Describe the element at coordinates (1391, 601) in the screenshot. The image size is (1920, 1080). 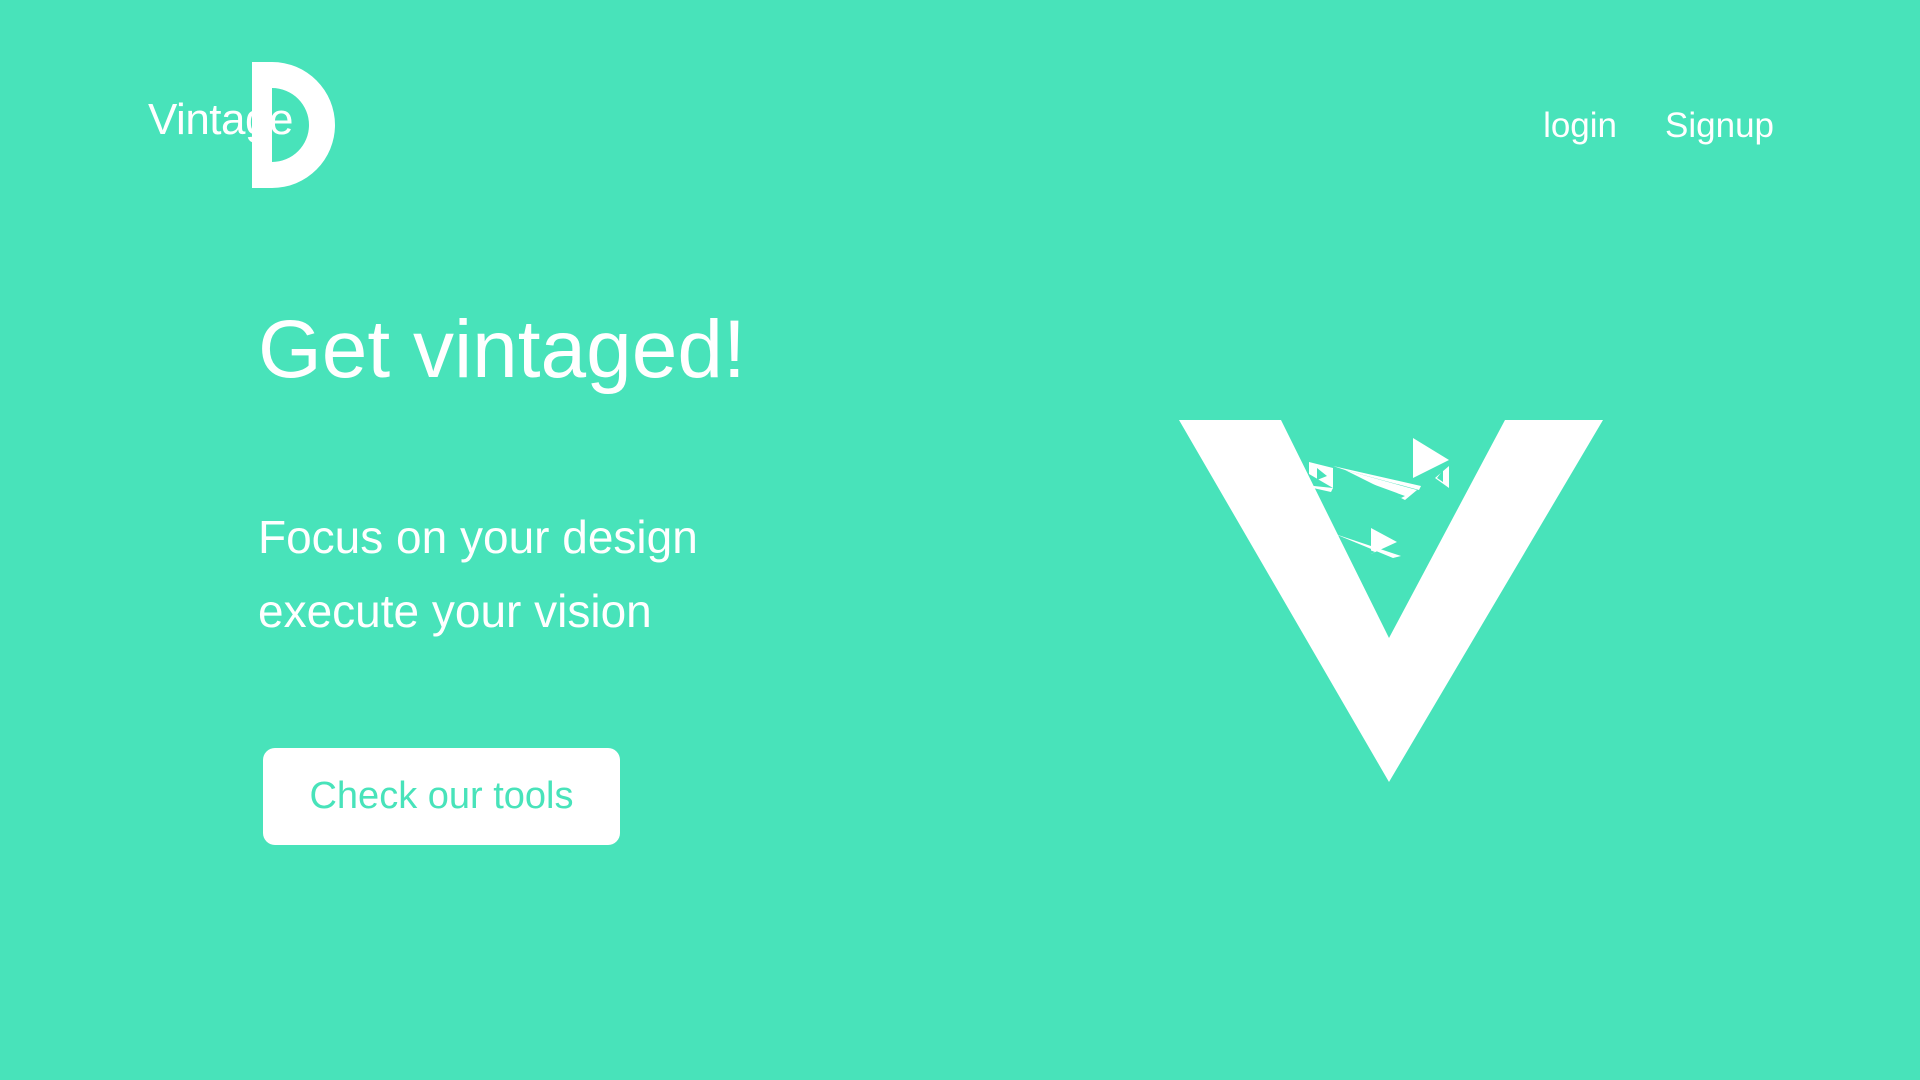
I see `v-with-birds-icon` at that location.